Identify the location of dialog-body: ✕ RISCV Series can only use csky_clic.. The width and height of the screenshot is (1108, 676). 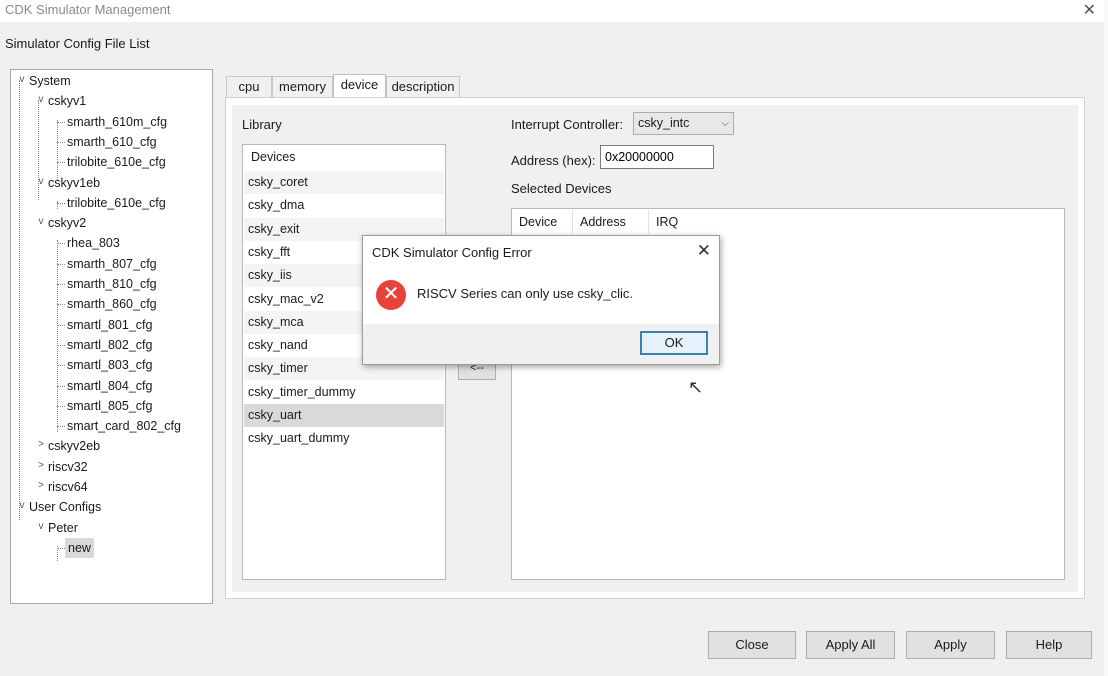
(541, 297).